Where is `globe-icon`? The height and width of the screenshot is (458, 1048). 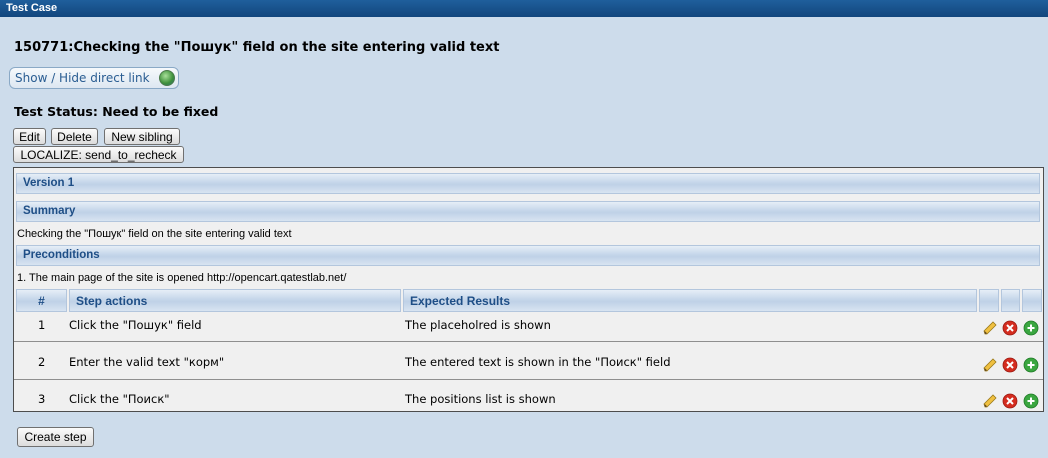
globe-icon is located at coordinates (167, 78).